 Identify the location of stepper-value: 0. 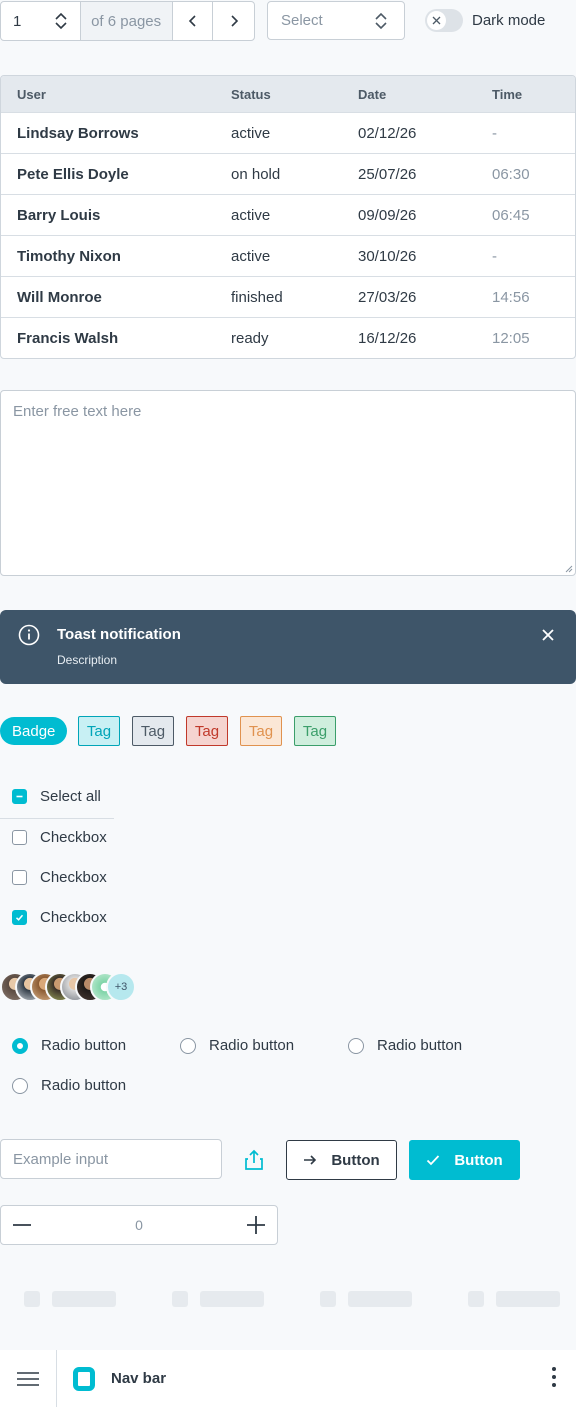
(139, 1225).